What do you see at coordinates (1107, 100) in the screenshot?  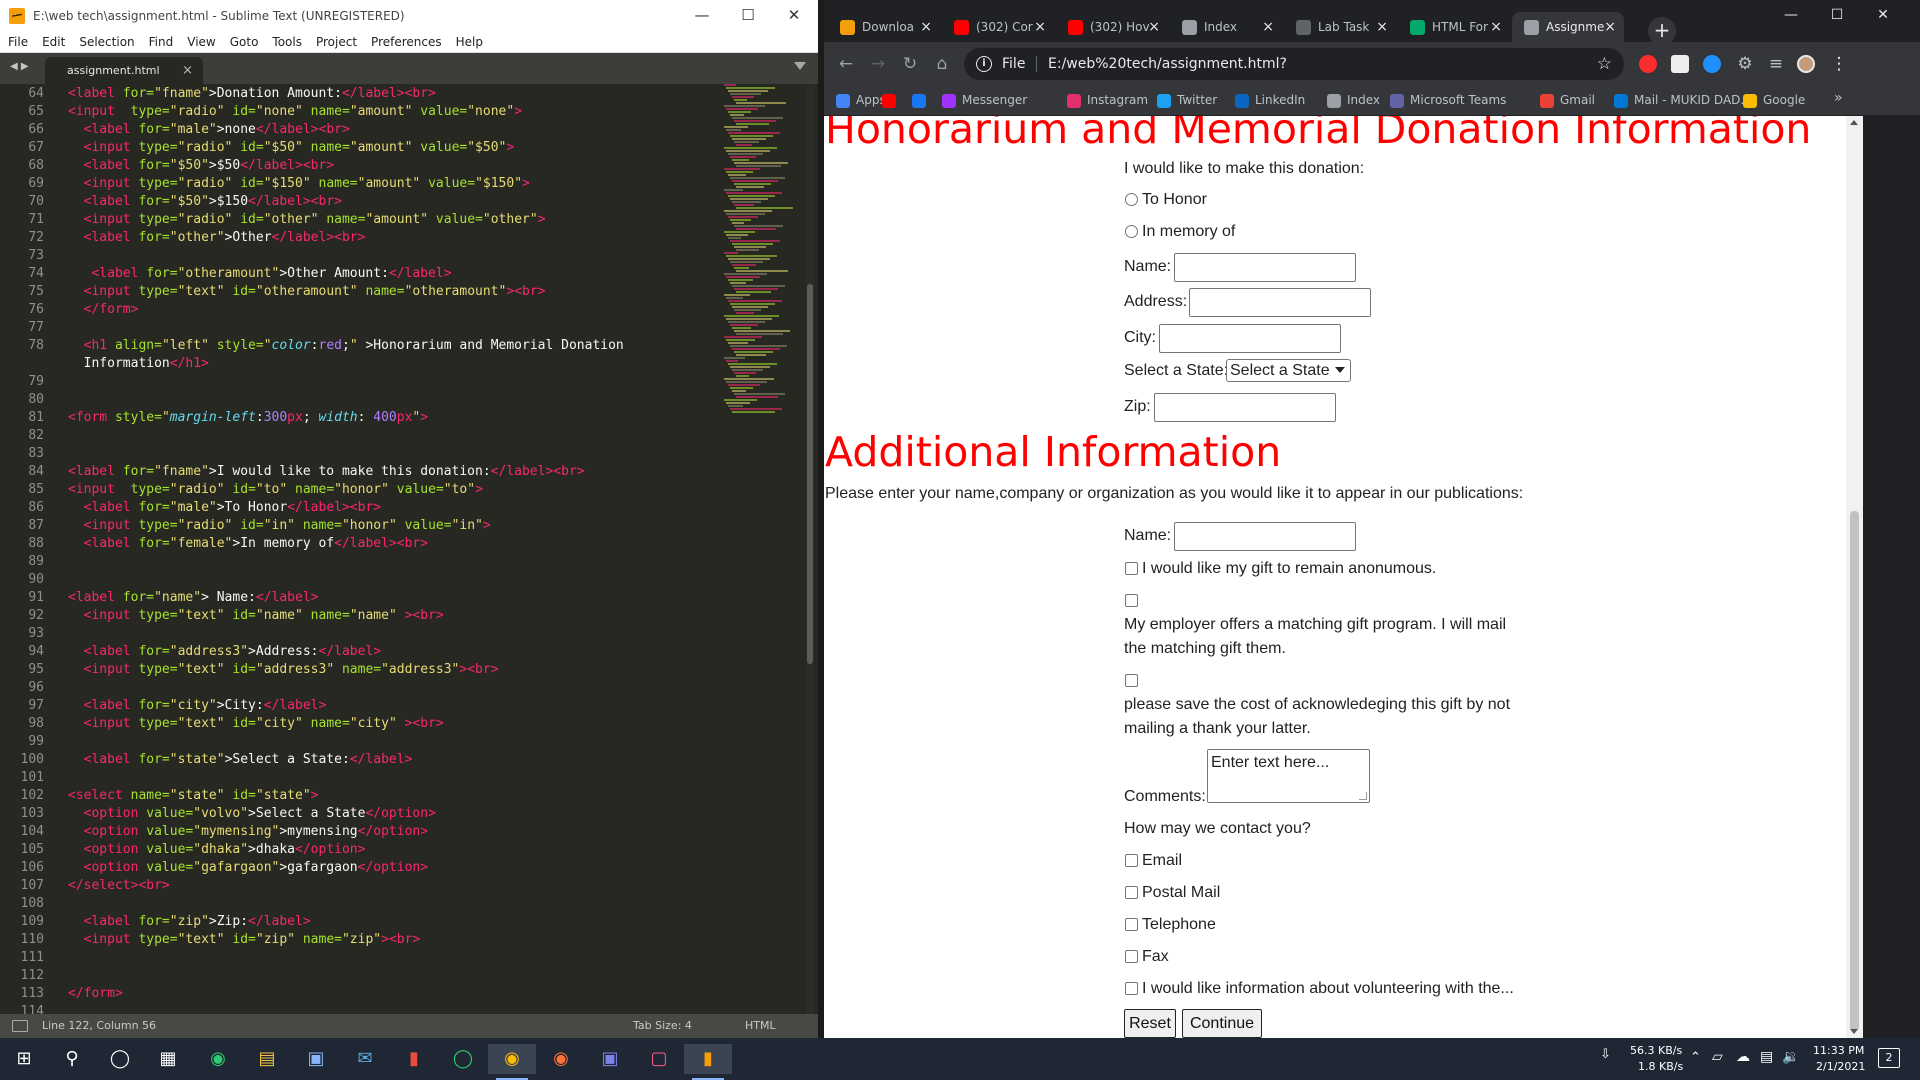 I see `bookmark-item: Instagram` at bounding box center [1107, 100].